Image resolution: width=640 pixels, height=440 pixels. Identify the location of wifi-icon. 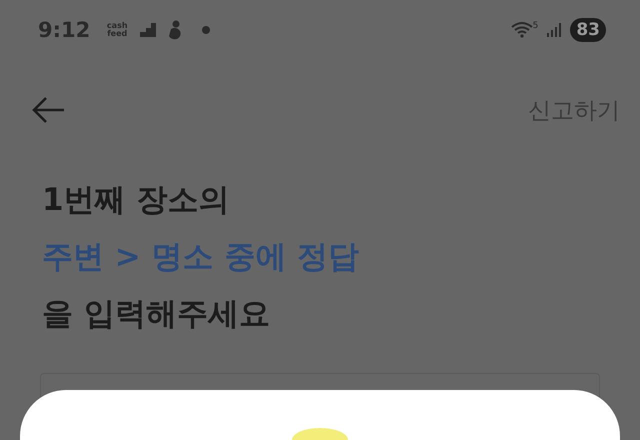
(521, 30).